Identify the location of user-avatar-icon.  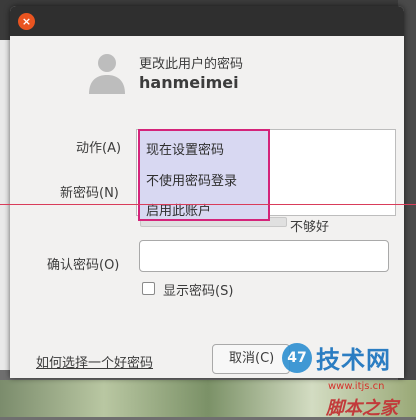
(107, 74).